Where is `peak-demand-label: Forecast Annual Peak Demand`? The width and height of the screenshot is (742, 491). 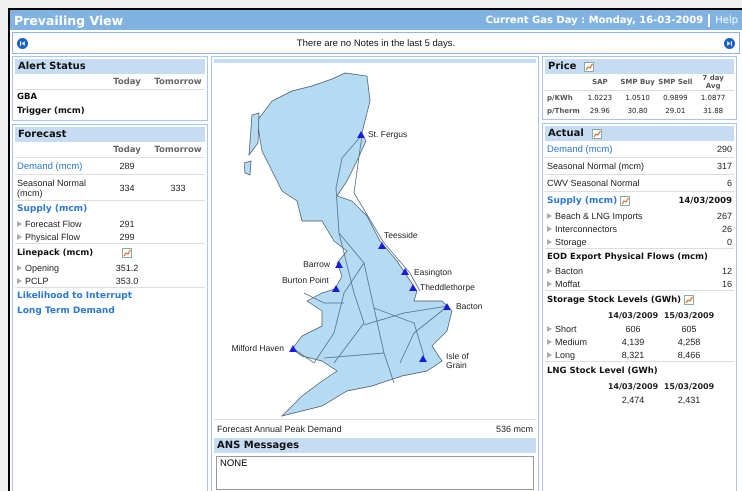 peak-demand-label: Forecast Annual Peak Demand is located at coordinates (279, 429).